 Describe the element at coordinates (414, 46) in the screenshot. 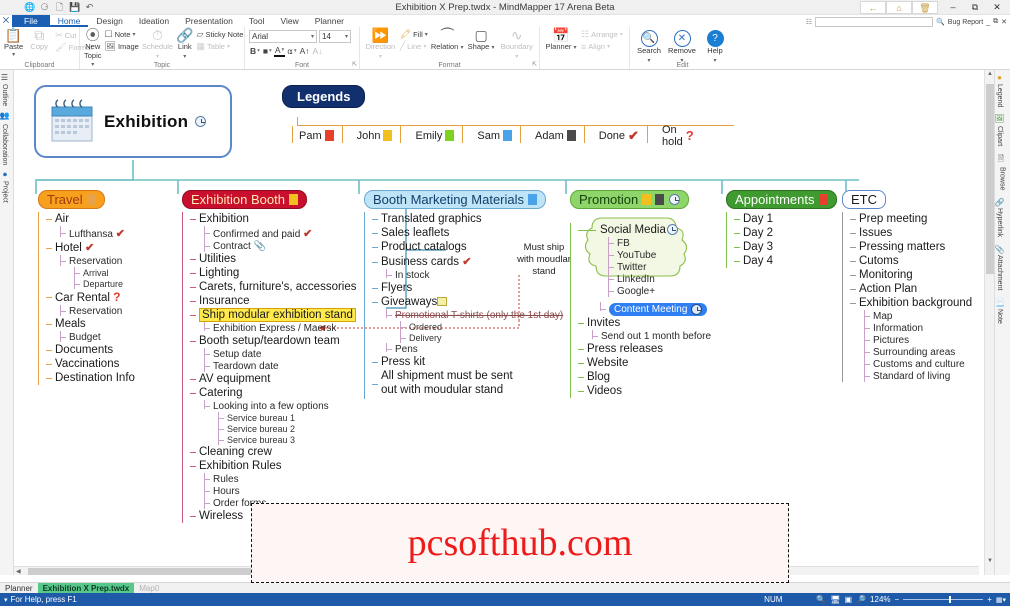

I see `line-button: ╱ Line ▾` at that location.